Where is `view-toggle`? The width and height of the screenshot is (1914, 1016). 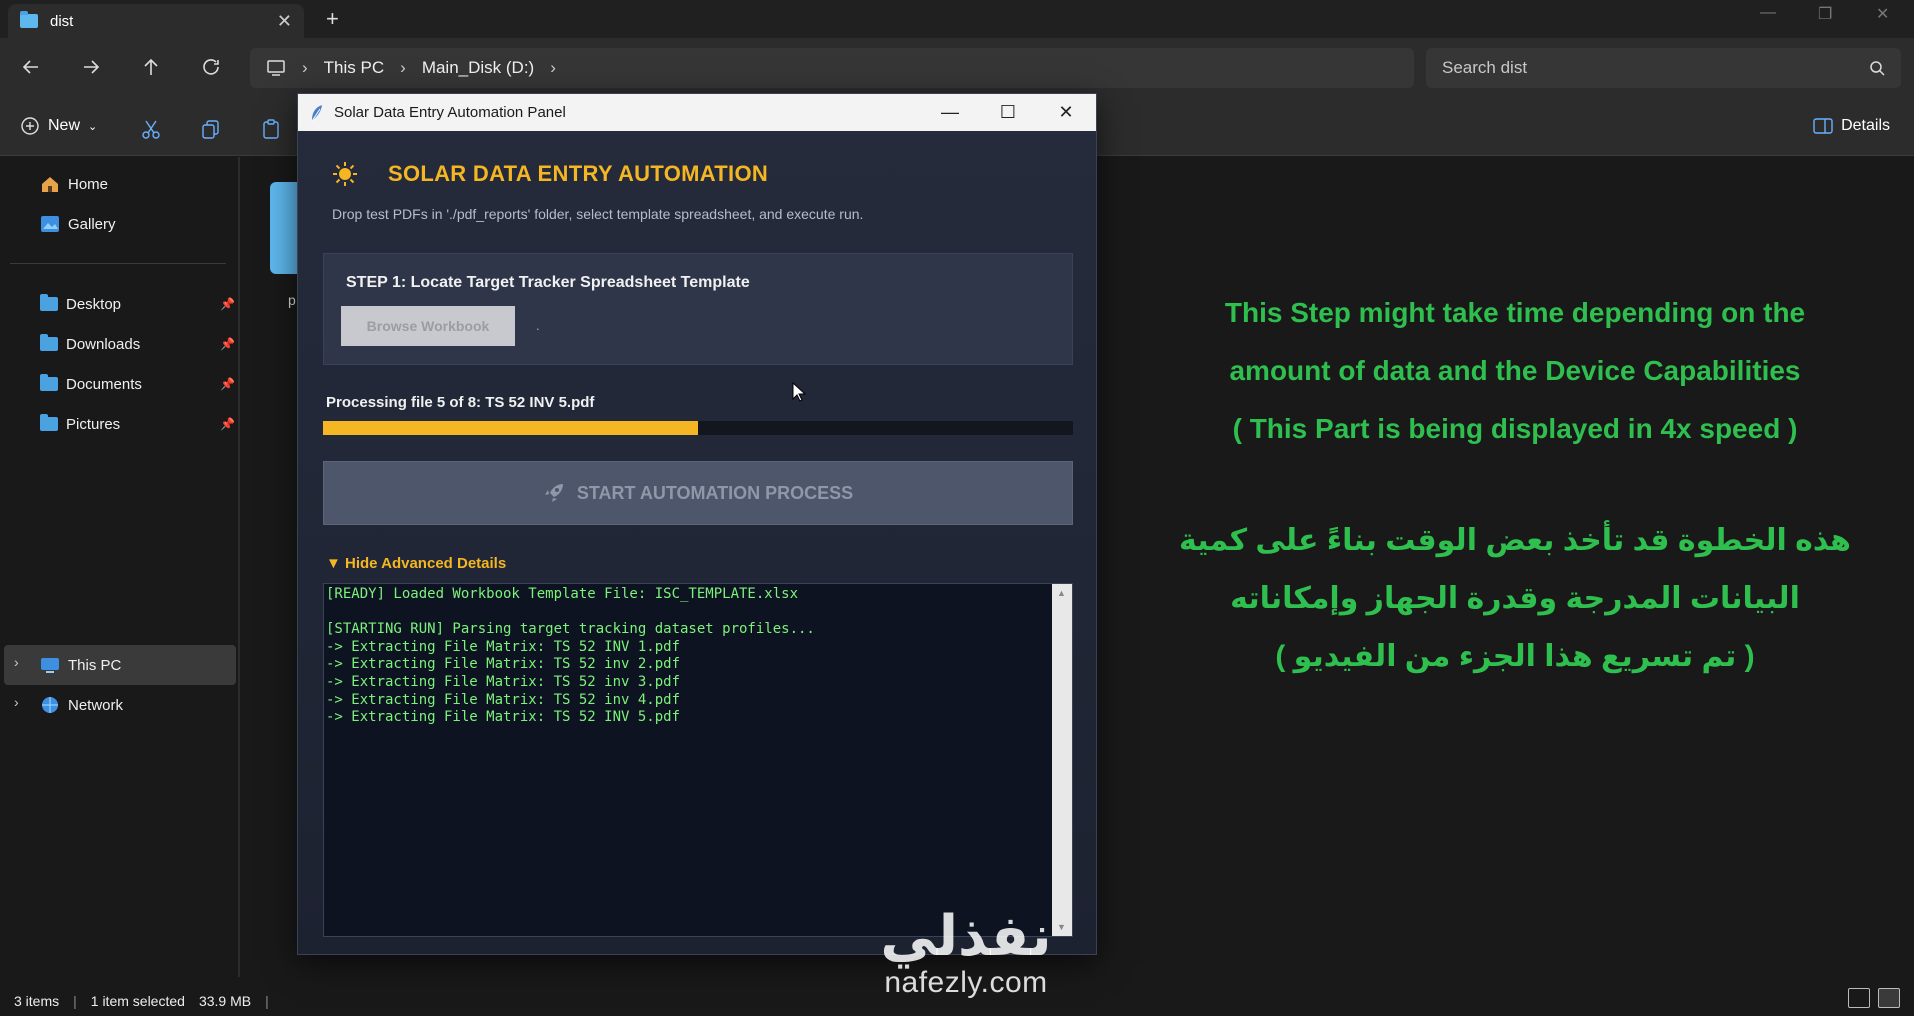 view-toggle is located at coordinates (1874, 998).